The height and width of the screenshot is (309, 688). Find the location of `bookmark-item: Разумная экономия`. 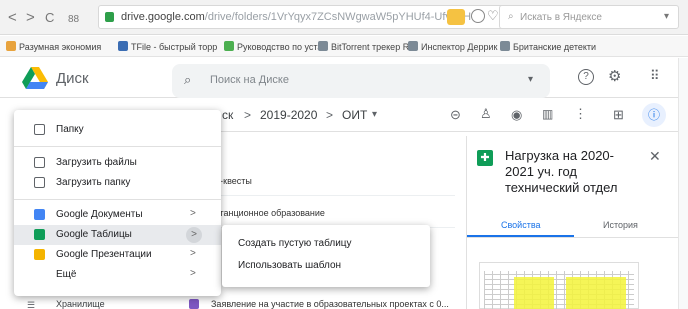

bookmark-item: Разумная экономия is located at coordinates (53, 46).